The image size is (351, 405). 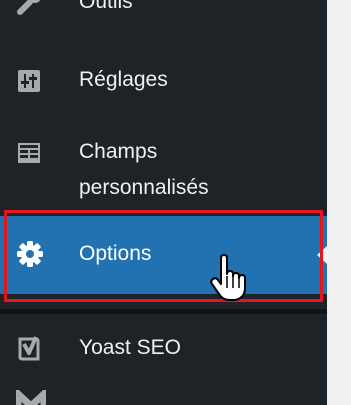 What do you see at coordinates (115, 253) in the screenshot?
I see `sidebar-item-label: Options` at bounding box center [115, 253].